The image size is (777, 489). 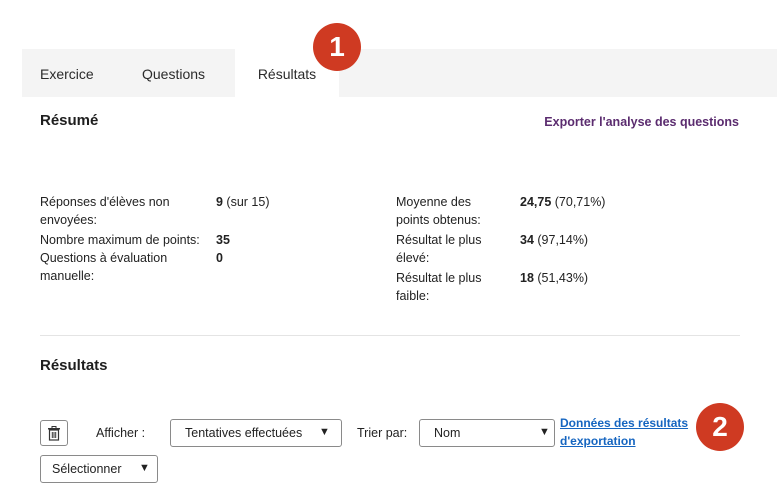 What do you see at coordinates (223, 240) in the screenshot?
I see `stat-value-max-points: 35` at bounding box center [223, 240].